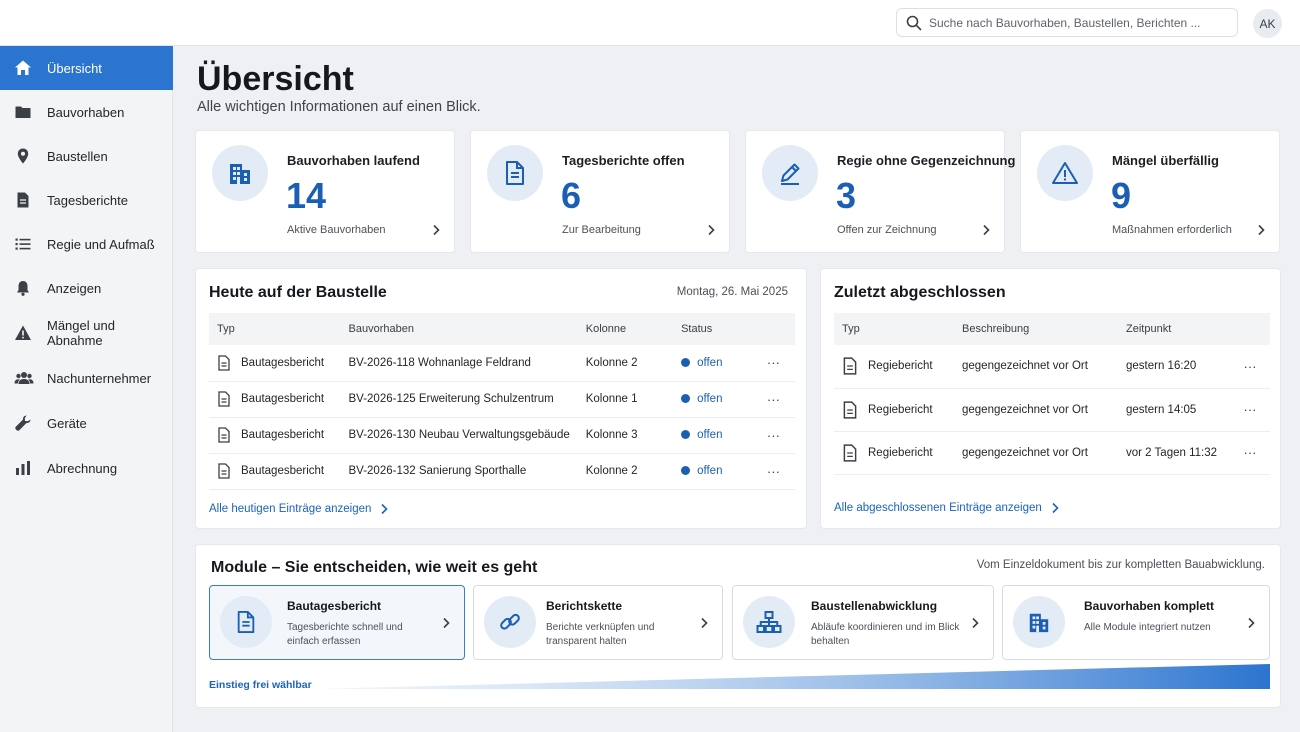 The height and width of the screenshot is (732, 1300). I want to click on cell-bauvorhaben: BV-2026-125 Erweiterung Schulzentrum, so click(459, 399).